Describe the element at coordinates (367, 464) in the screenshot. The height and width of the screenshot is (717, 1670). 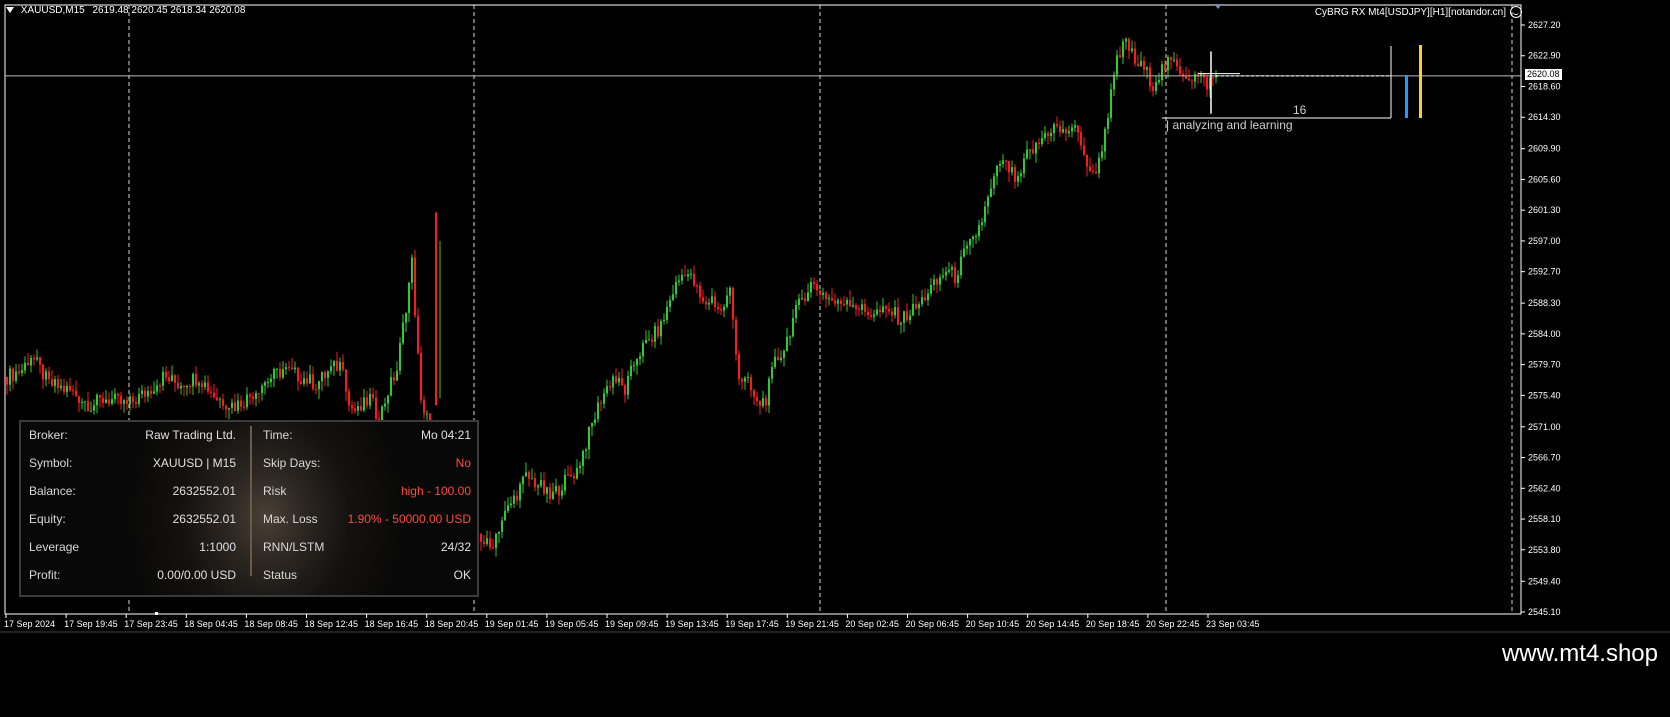
I see `panel-row-right-1: Skip Days: No` at that location.